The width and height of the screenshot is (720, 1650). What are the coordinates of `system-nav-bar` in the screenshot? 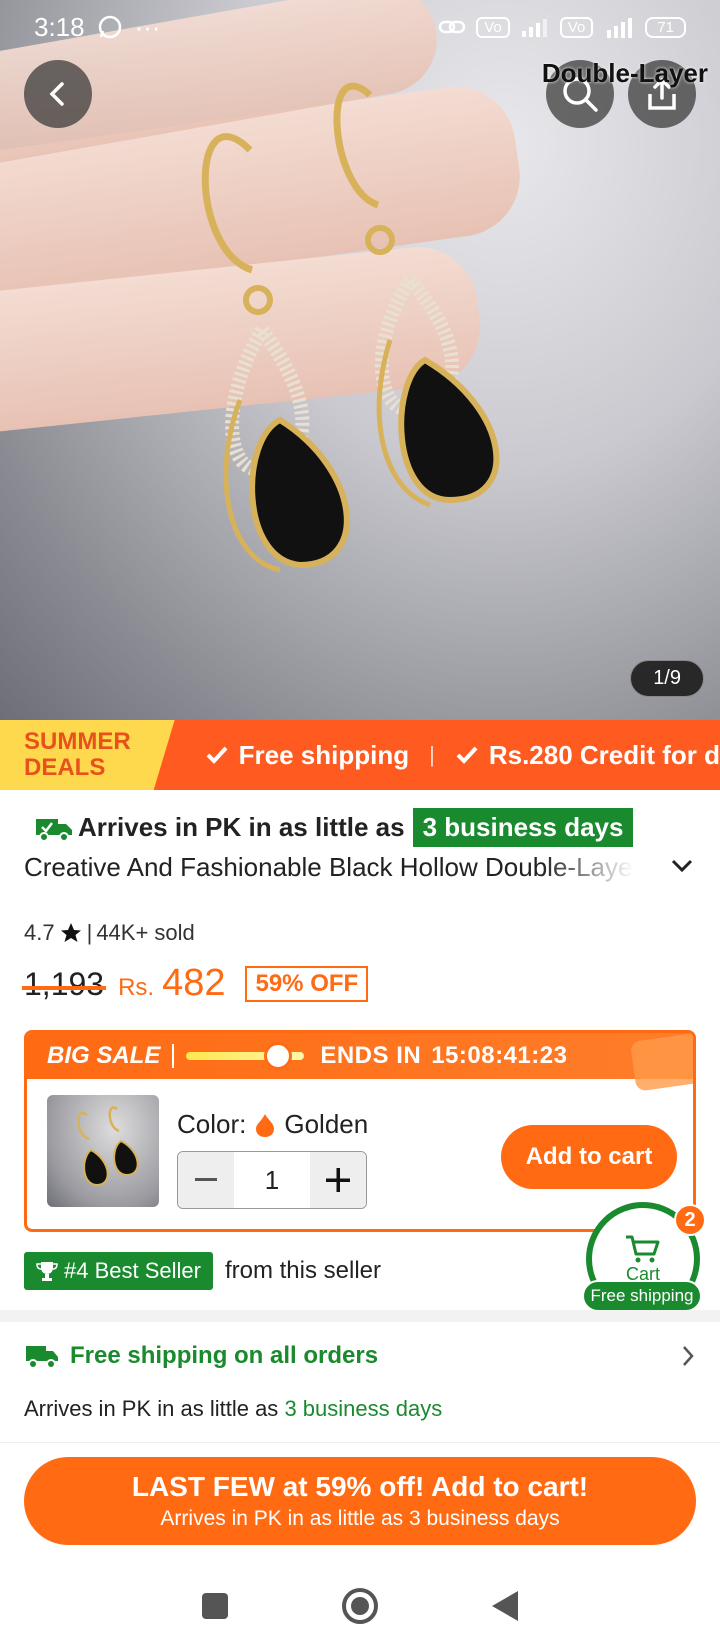 It's located at (360, 1606).